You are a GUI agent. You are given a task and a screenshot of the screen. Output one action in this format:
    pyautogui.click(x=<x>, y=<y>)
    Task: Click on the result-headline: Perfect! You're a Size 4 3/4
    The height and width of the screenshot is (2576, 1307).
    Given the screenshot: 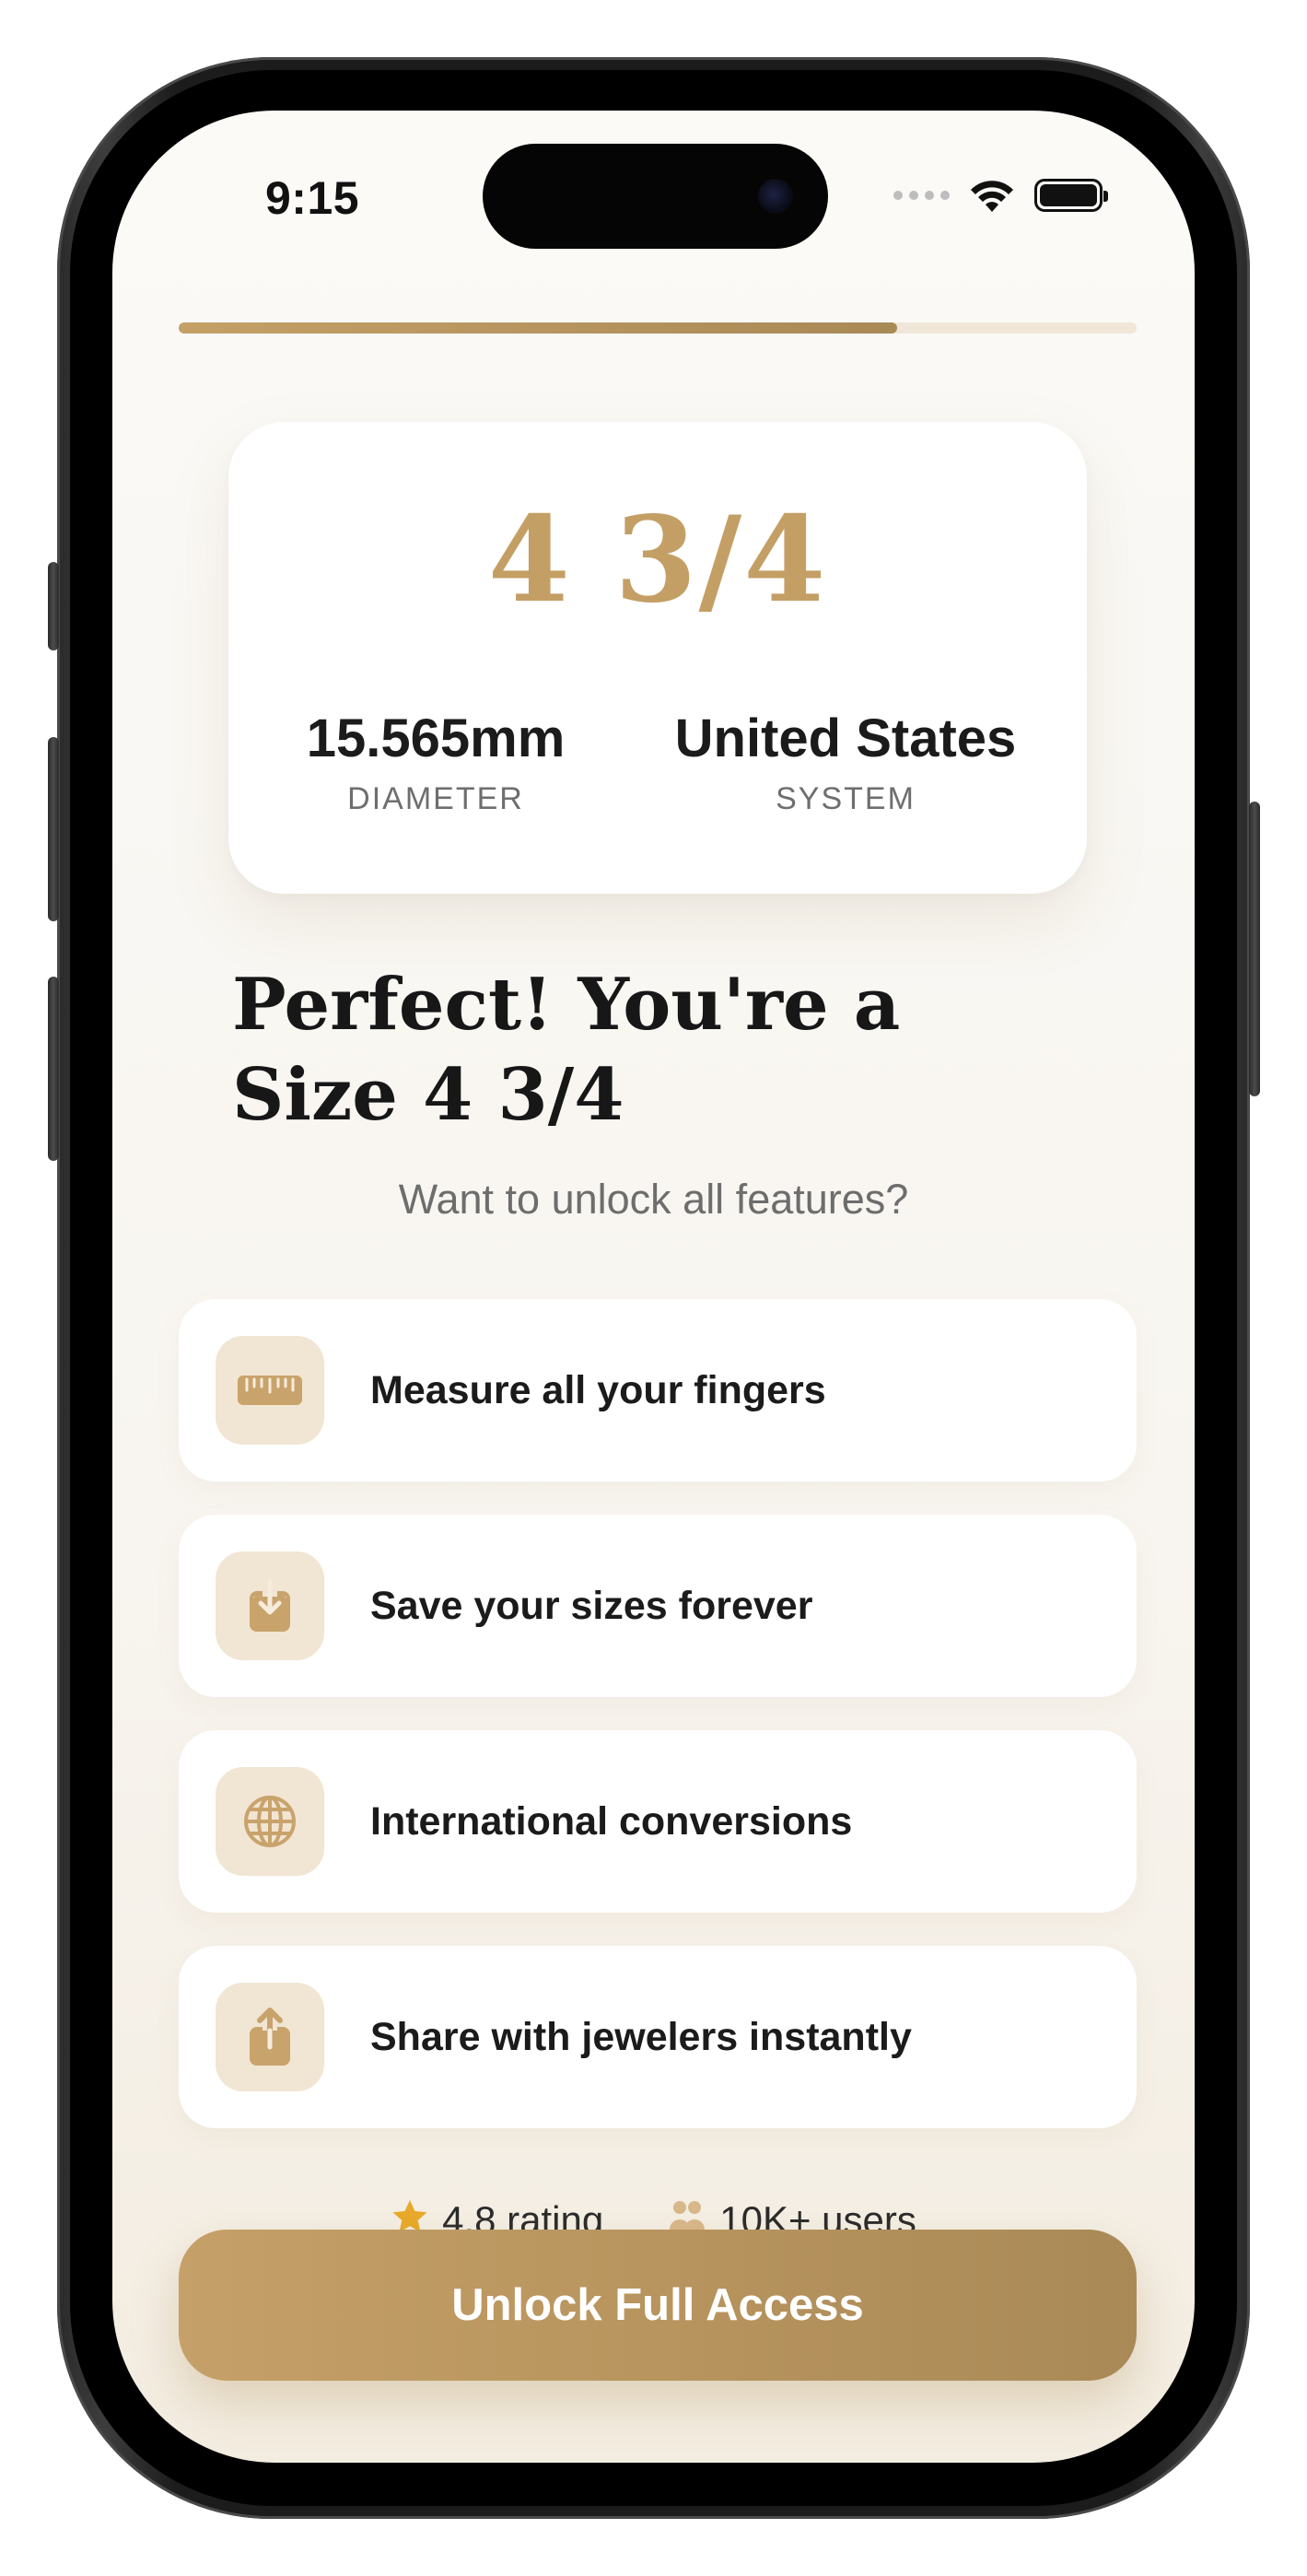 What is the action you would take?
    pyautogui.click(x=567, y=1050)
    